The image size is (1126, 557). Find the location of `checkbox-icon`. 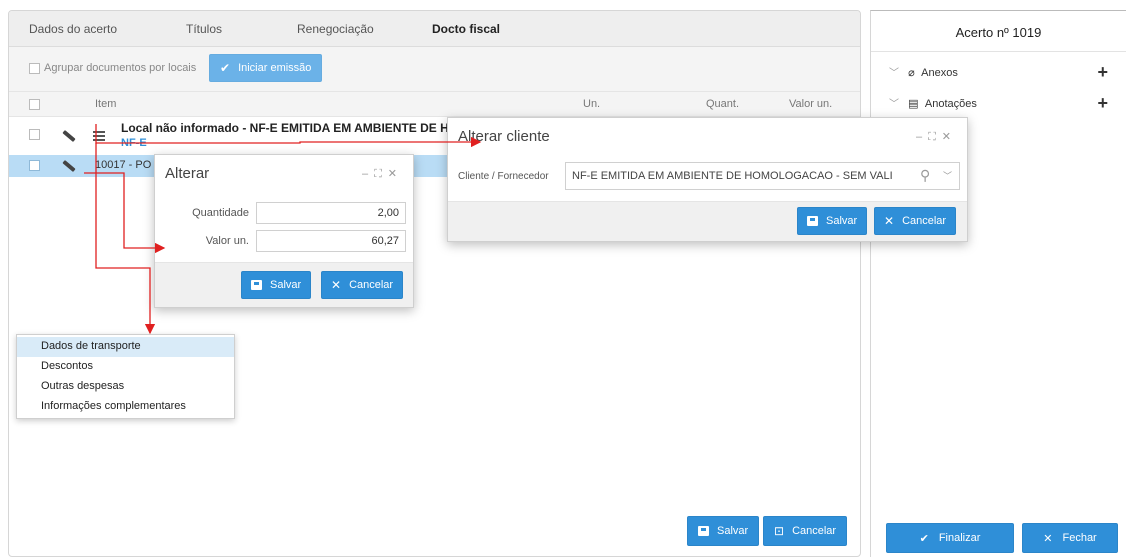

checkbox-icon is located at coordinates (34, 68).